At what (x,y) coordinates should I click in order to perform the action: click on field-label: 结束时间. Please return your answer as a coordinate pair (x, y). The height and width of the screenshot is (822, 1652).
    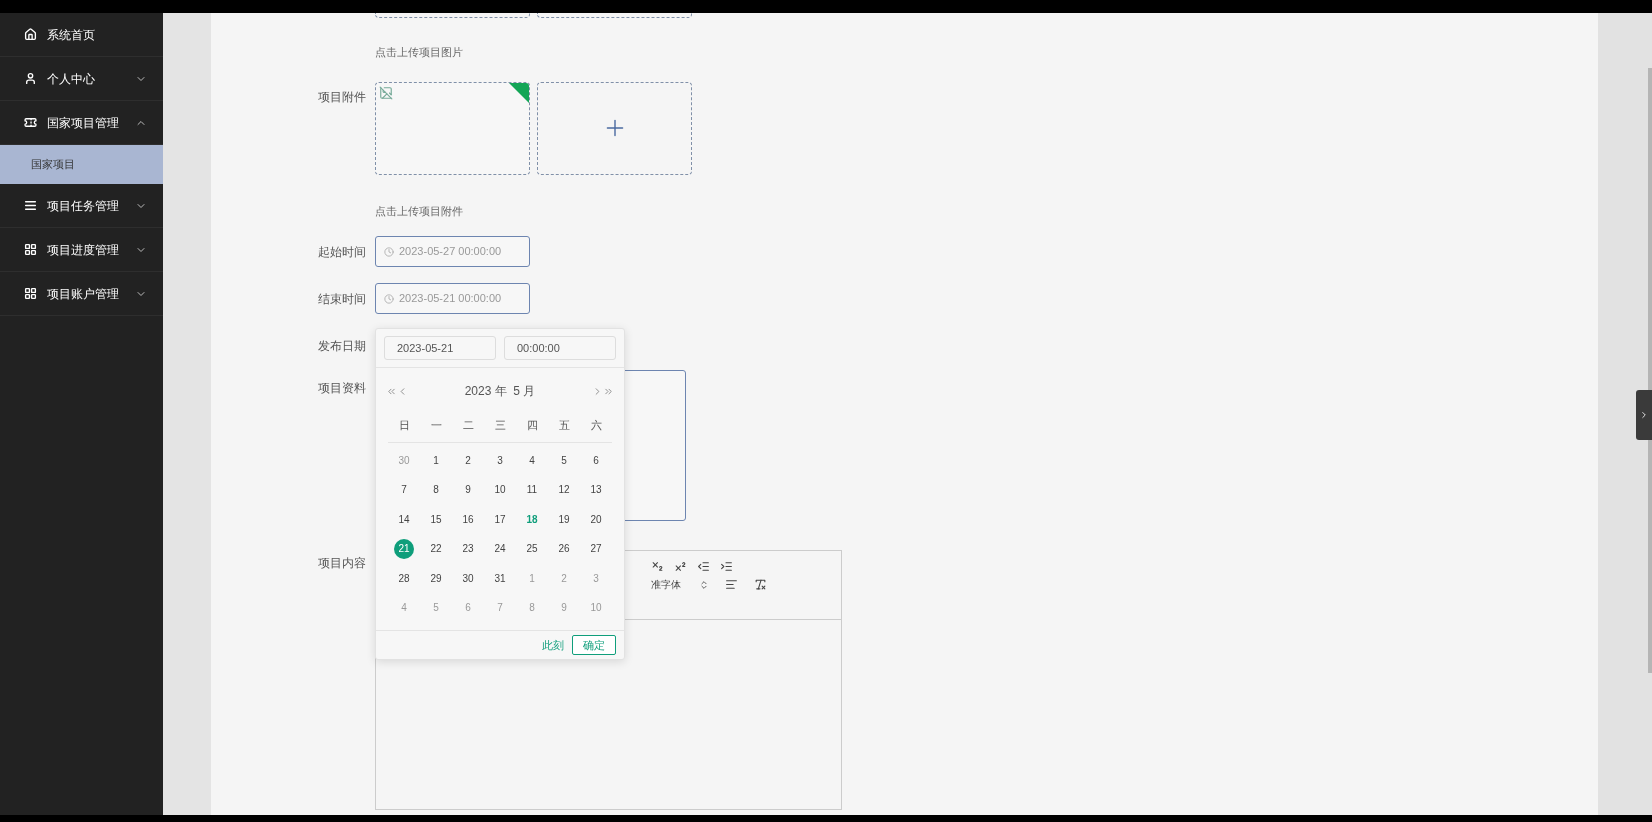
    Looking at the image, I should click on (341, 299).